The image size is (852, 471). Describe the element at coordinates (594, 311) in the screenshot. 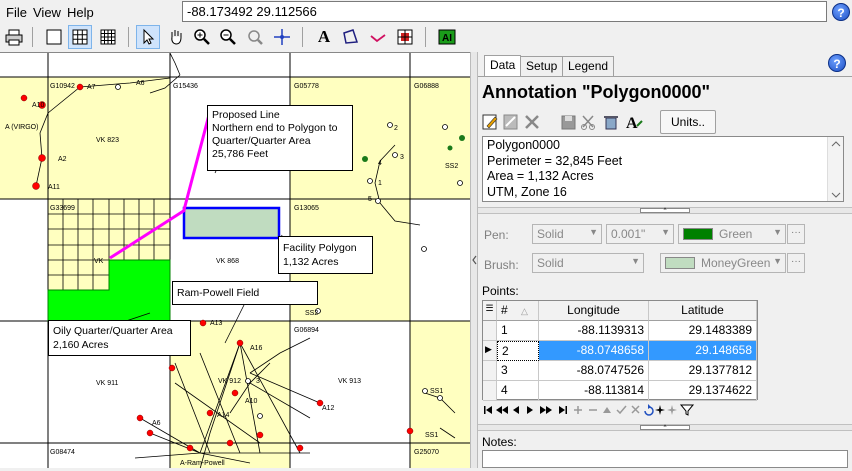

I see `col-header-longitude: Longitude` at that location.